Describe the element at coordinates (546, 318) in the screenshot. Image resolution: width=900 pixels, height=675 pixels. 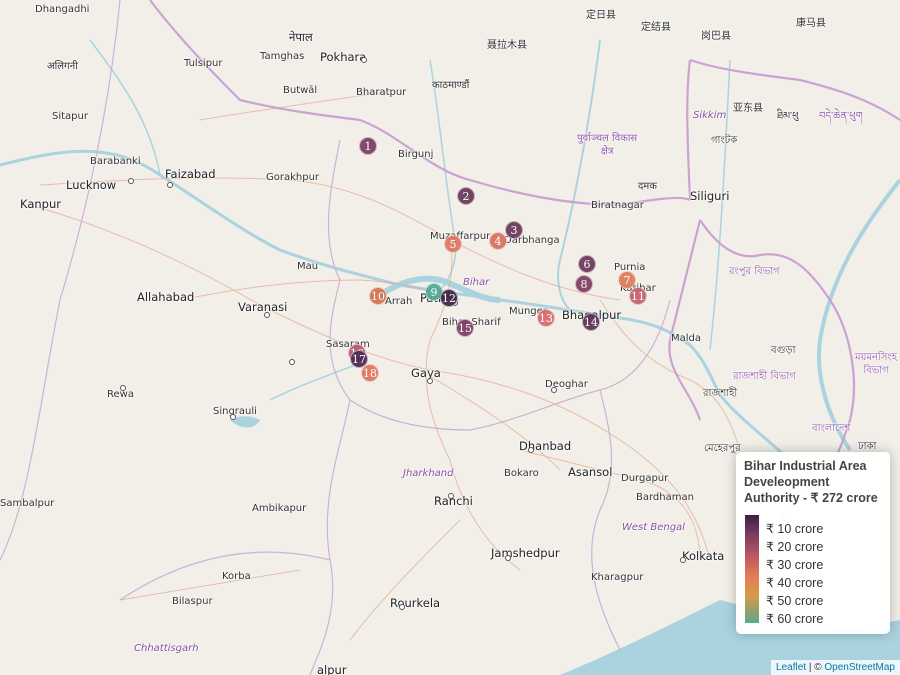
I see `marker-13: 13` at that location.